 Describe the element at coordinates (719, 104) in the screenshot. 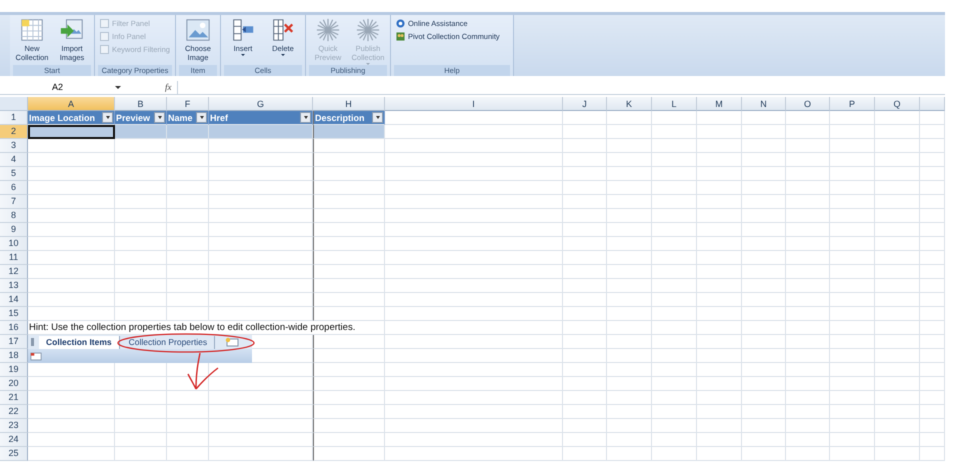

I see `column-header: M` at that location.